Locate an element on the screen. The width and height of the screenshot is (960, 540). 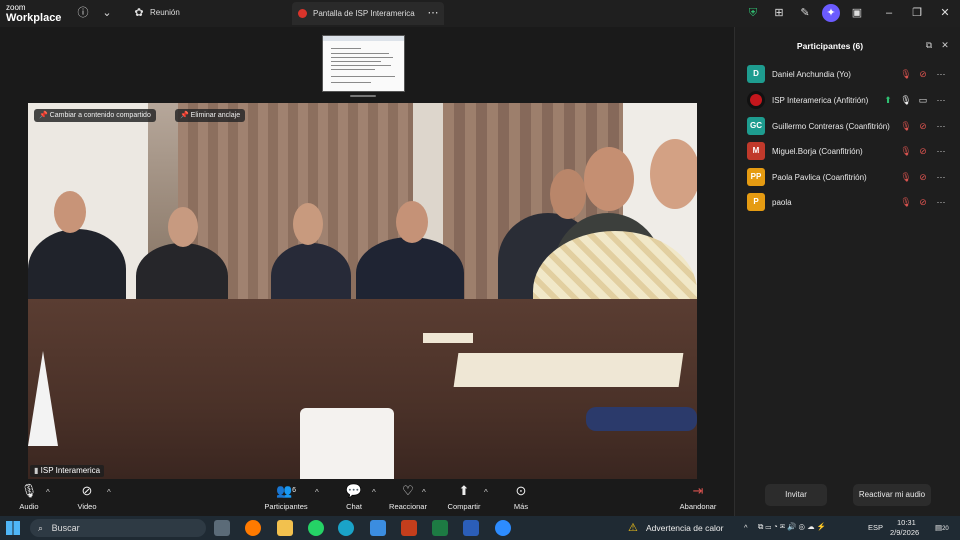
zoom-taskbar-icon is located at coordinates (503, 528).